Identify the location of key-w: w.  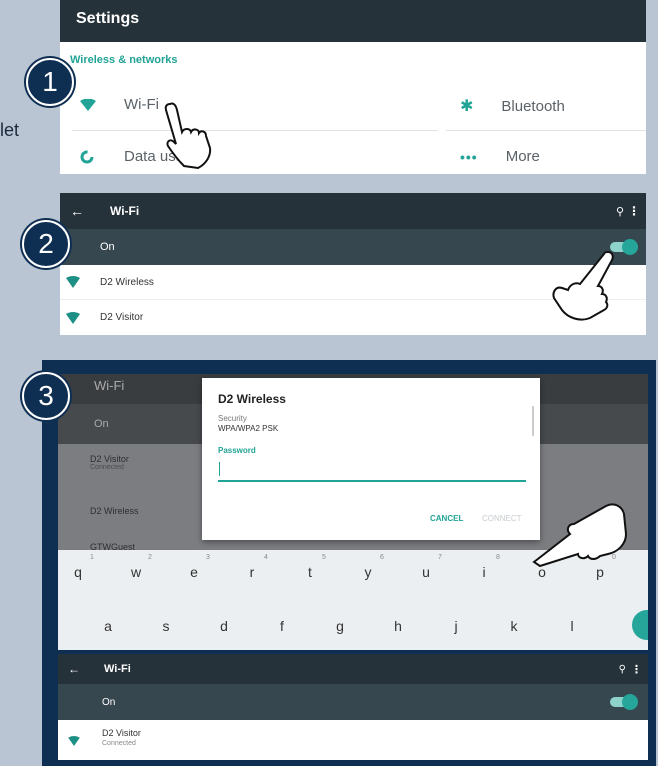
(136, 572).